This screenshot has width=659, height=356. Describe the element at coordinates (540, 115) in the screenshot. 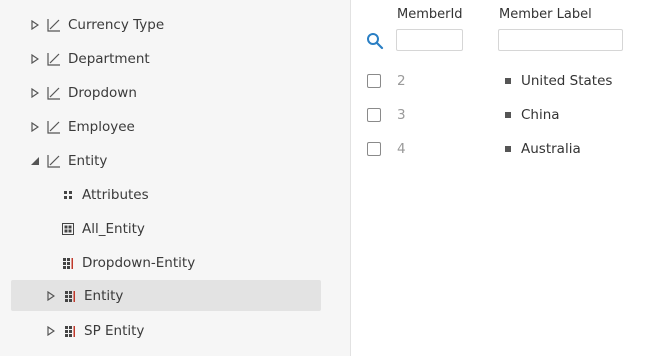

I see `member-label-cell: China` at that location.